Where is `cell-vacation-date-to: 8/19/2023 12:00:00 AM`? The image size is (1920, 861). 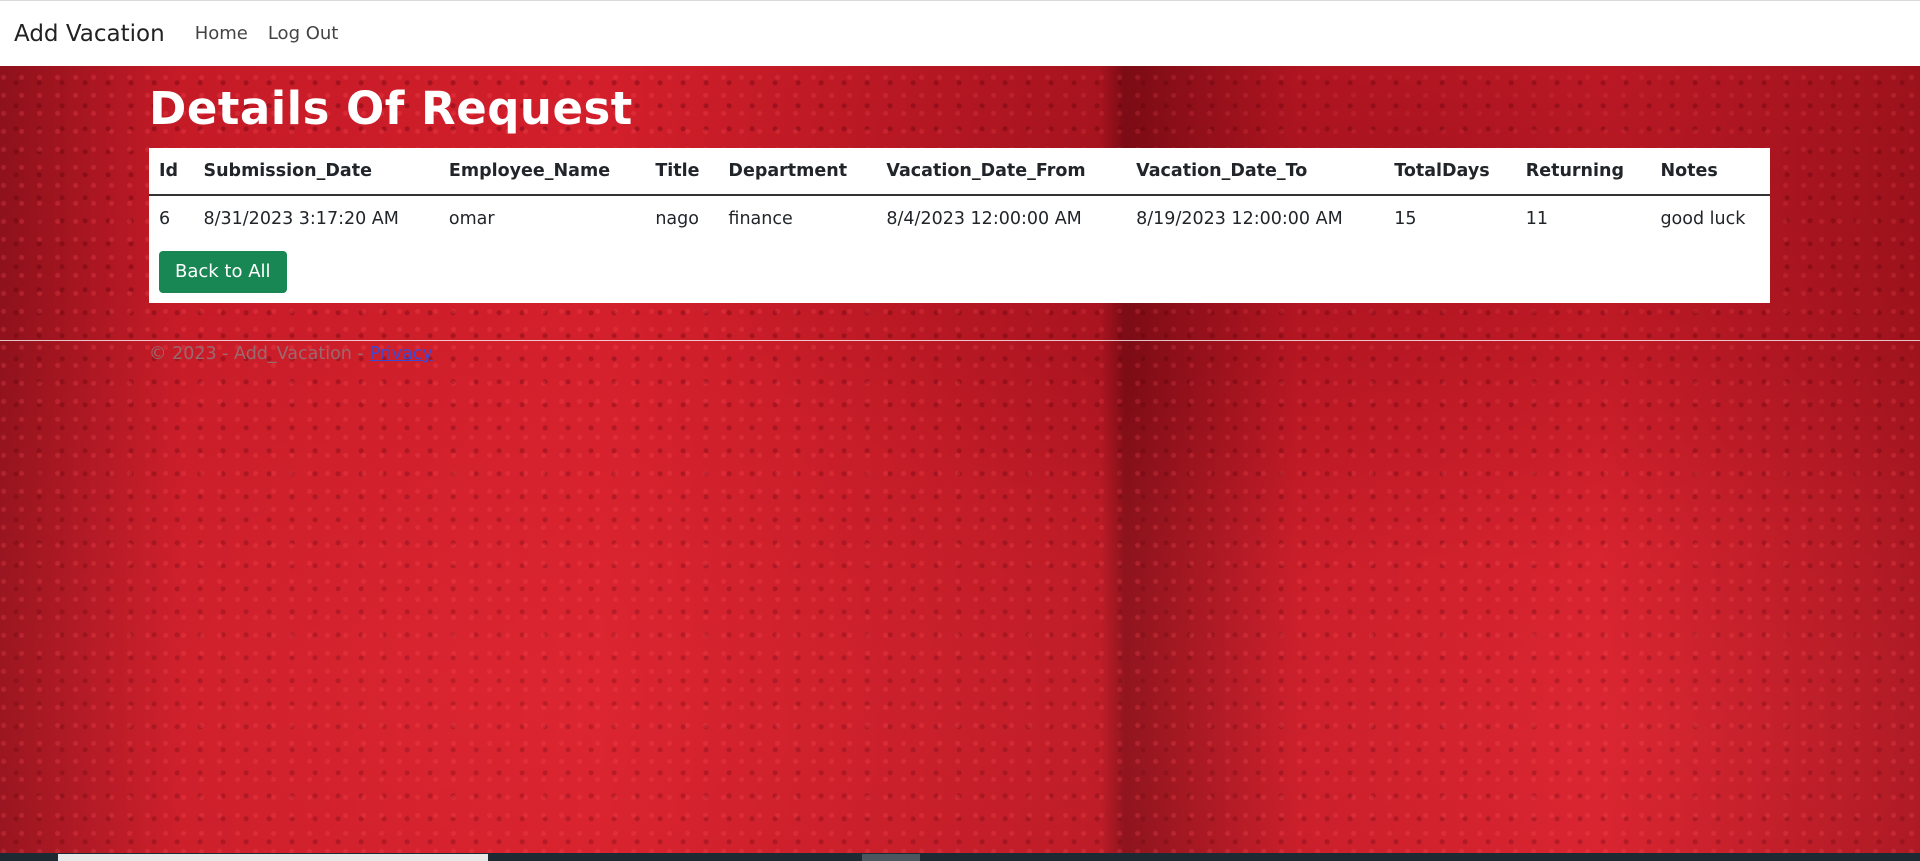 cell-vacation-date-to: 8/19/2023 12:00:00 AM is located at coordinates (1239, 219).